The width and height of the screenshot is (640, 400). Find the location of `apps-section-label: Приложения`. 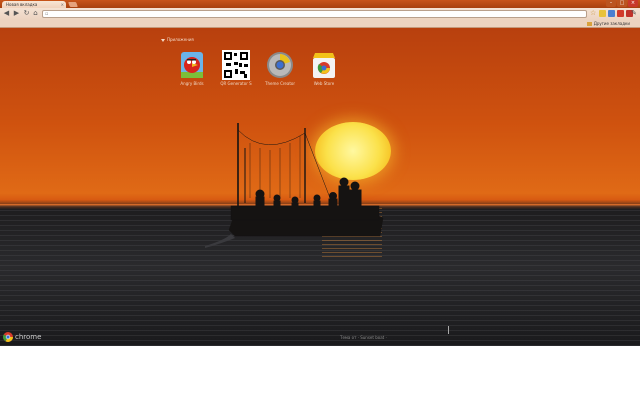

apps-section-label: Приложения is located at coordinates (180, 39).